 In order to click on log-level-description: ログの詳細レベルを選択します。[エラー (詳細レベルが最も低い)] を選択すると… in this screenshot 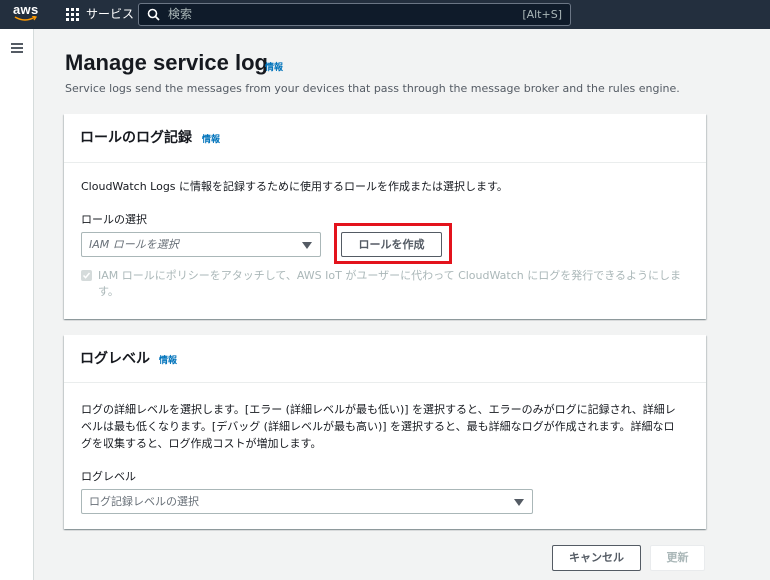, I will do `click(391, 426)`.